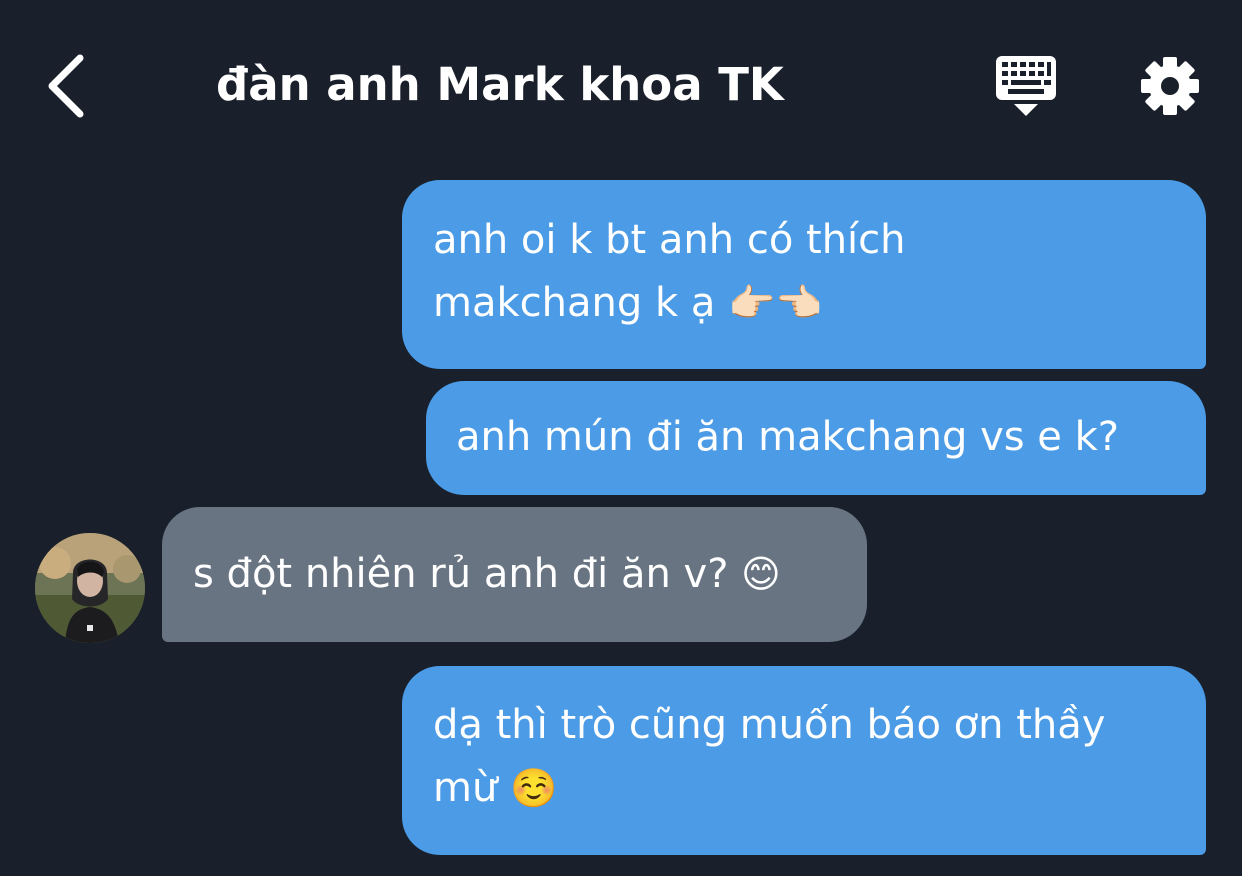 The width and height of the screenshot is (1242, 876). I want to click on relieved-smile-emoji: ☺️, so click(534, 788).